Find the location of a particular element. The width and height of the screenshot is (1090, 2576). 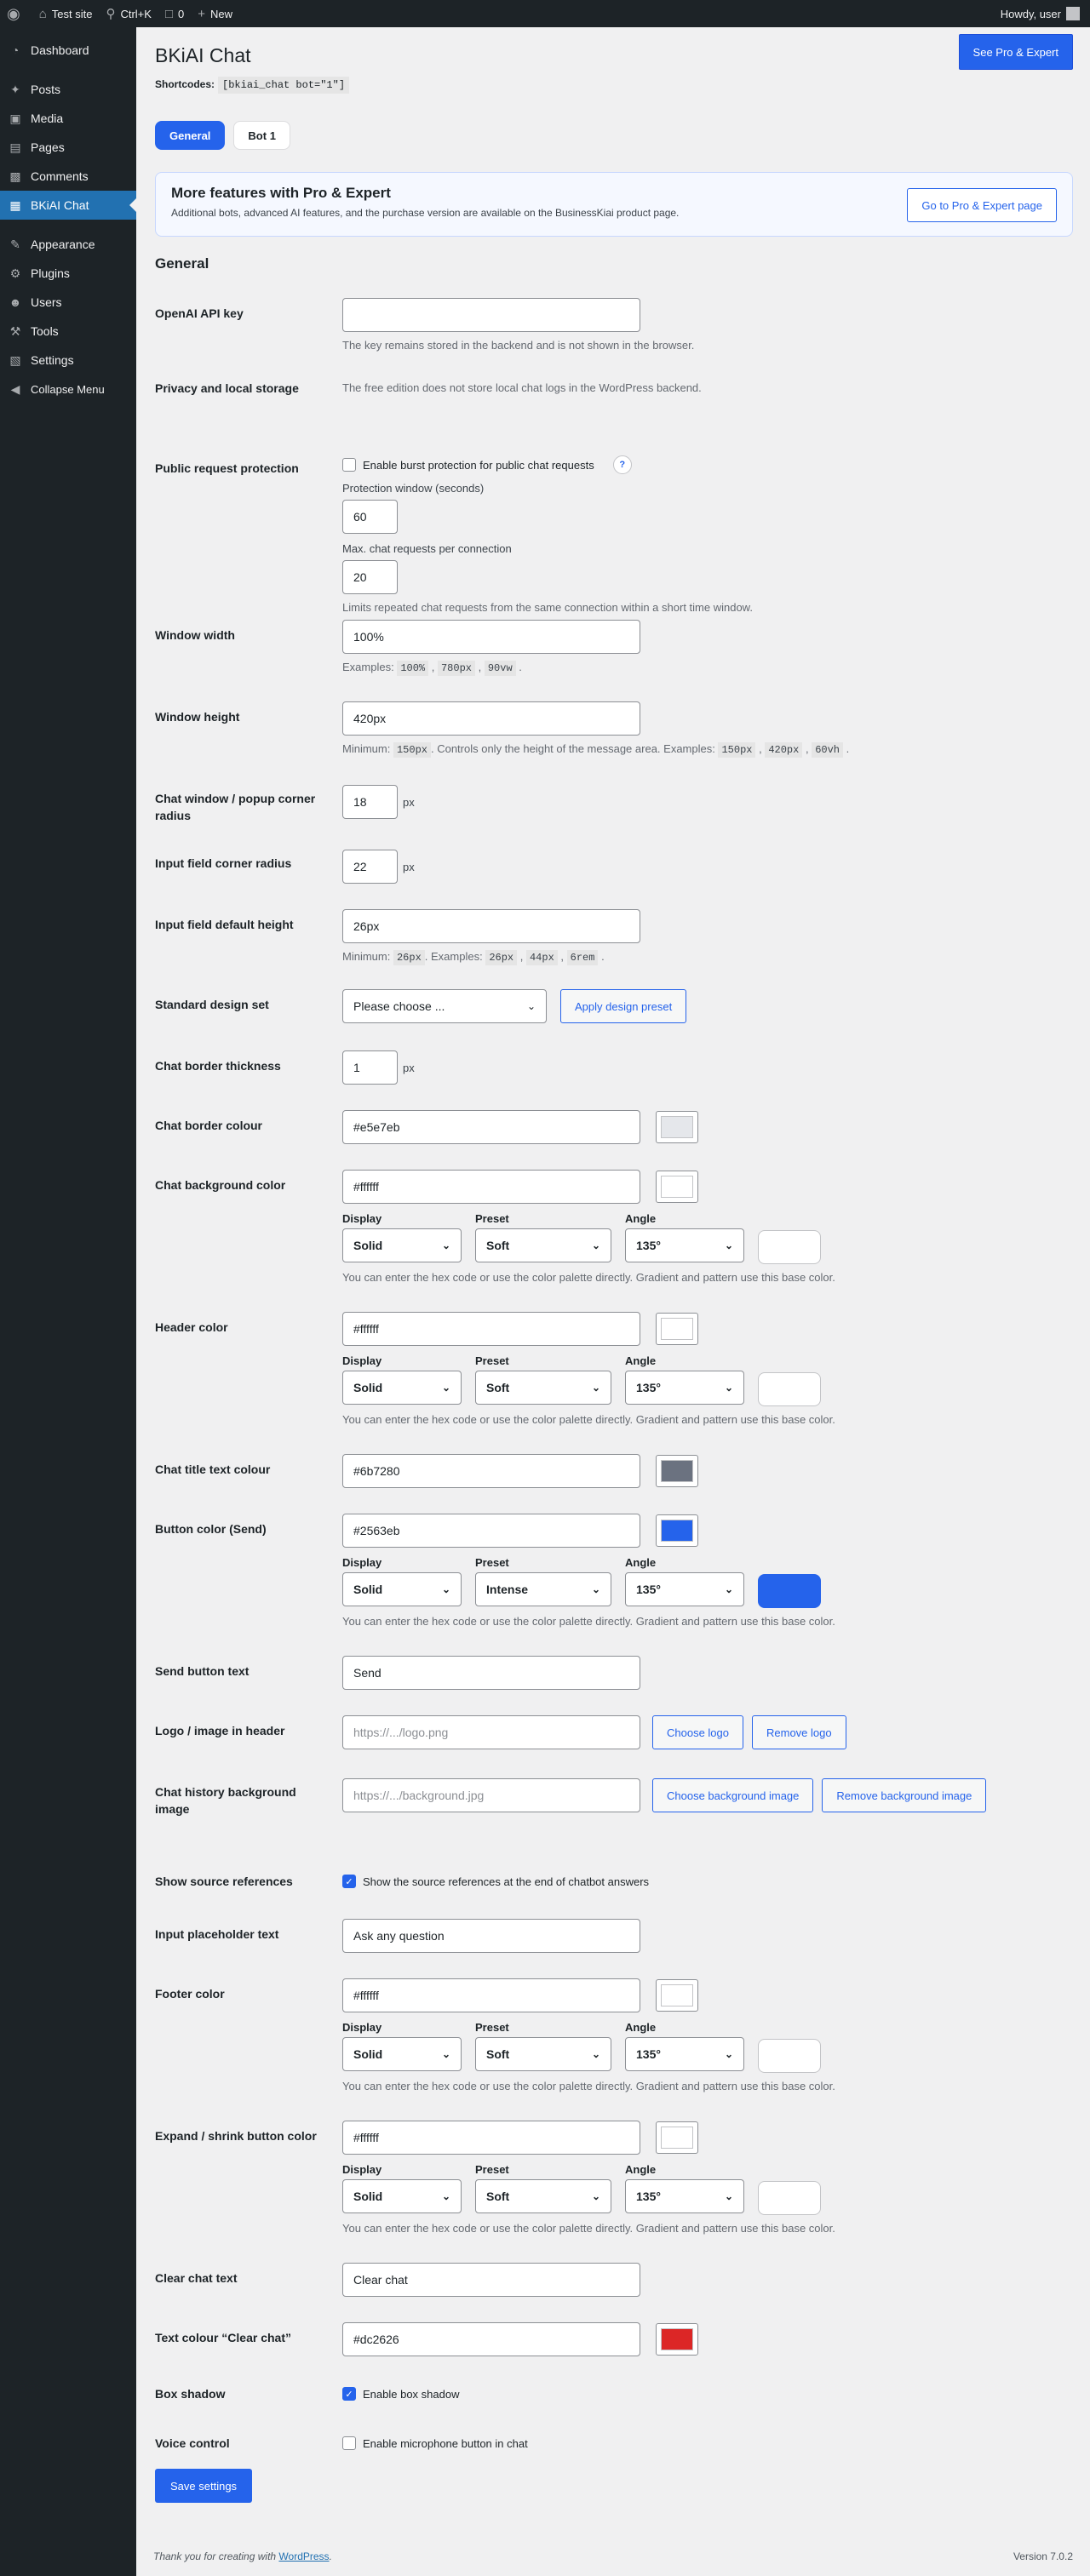

field-label: Button color (Send) is located at coordinates (211, 1529).